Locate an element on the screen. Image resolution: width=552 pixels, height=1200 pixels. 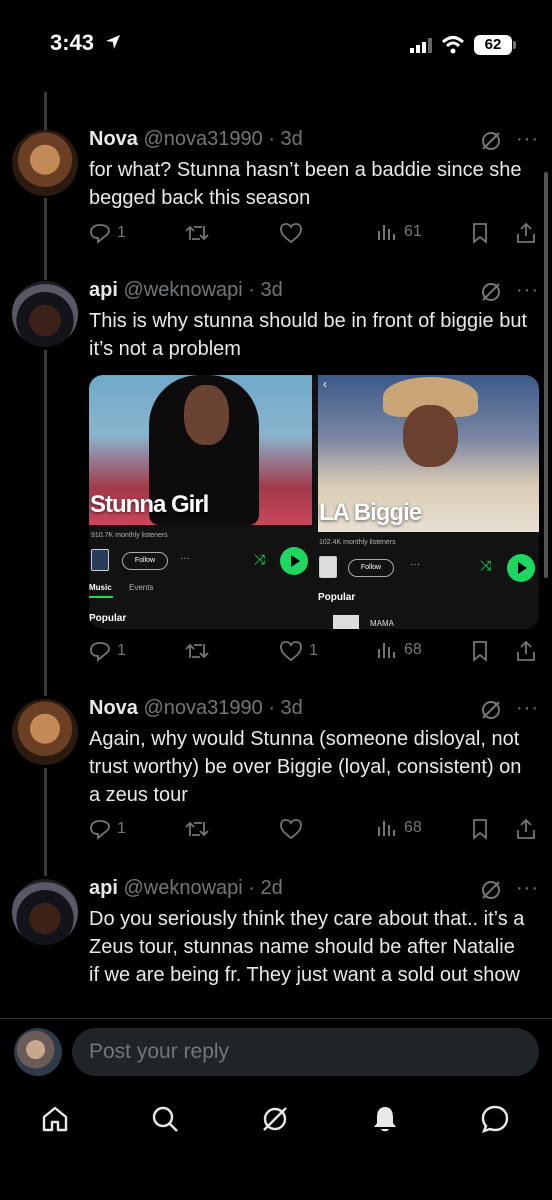
tweet-header: api @weknowapi · 2d is located at coordinates (186, 888).